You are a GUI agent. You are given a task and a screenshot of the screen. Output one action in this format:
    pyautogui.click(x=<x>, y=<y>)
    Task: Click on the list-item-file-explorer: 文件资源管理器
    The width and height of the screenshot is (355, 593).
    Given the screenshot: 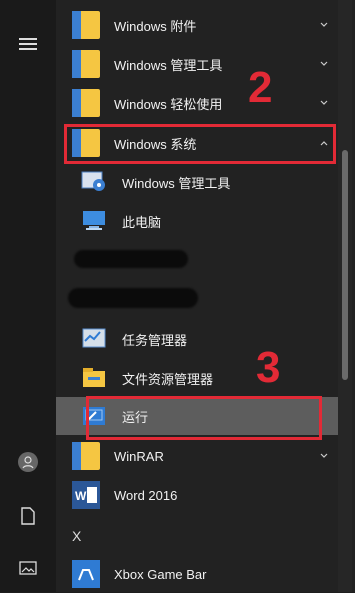 What is the action you would take?
    pyautogui.click(x=197, y=378)
    